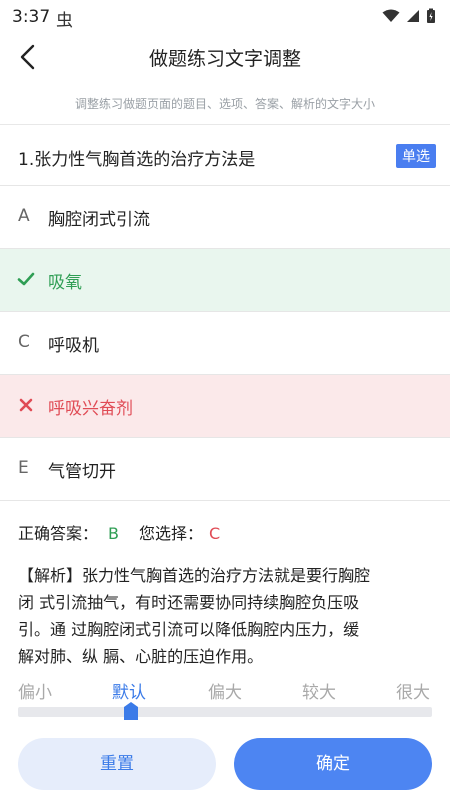 The image size is (450, 800). I want to click on correct-answer-value: B, so click(113, 533).